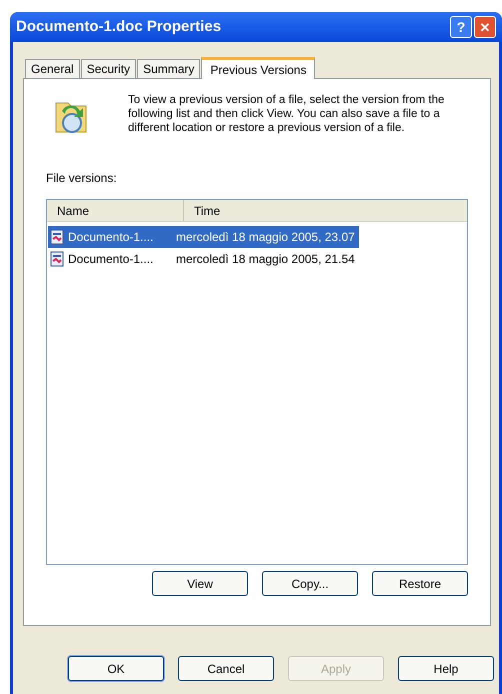 This screenshot has width=502, height=694. I want to click on tab: General, so click(52, 68).